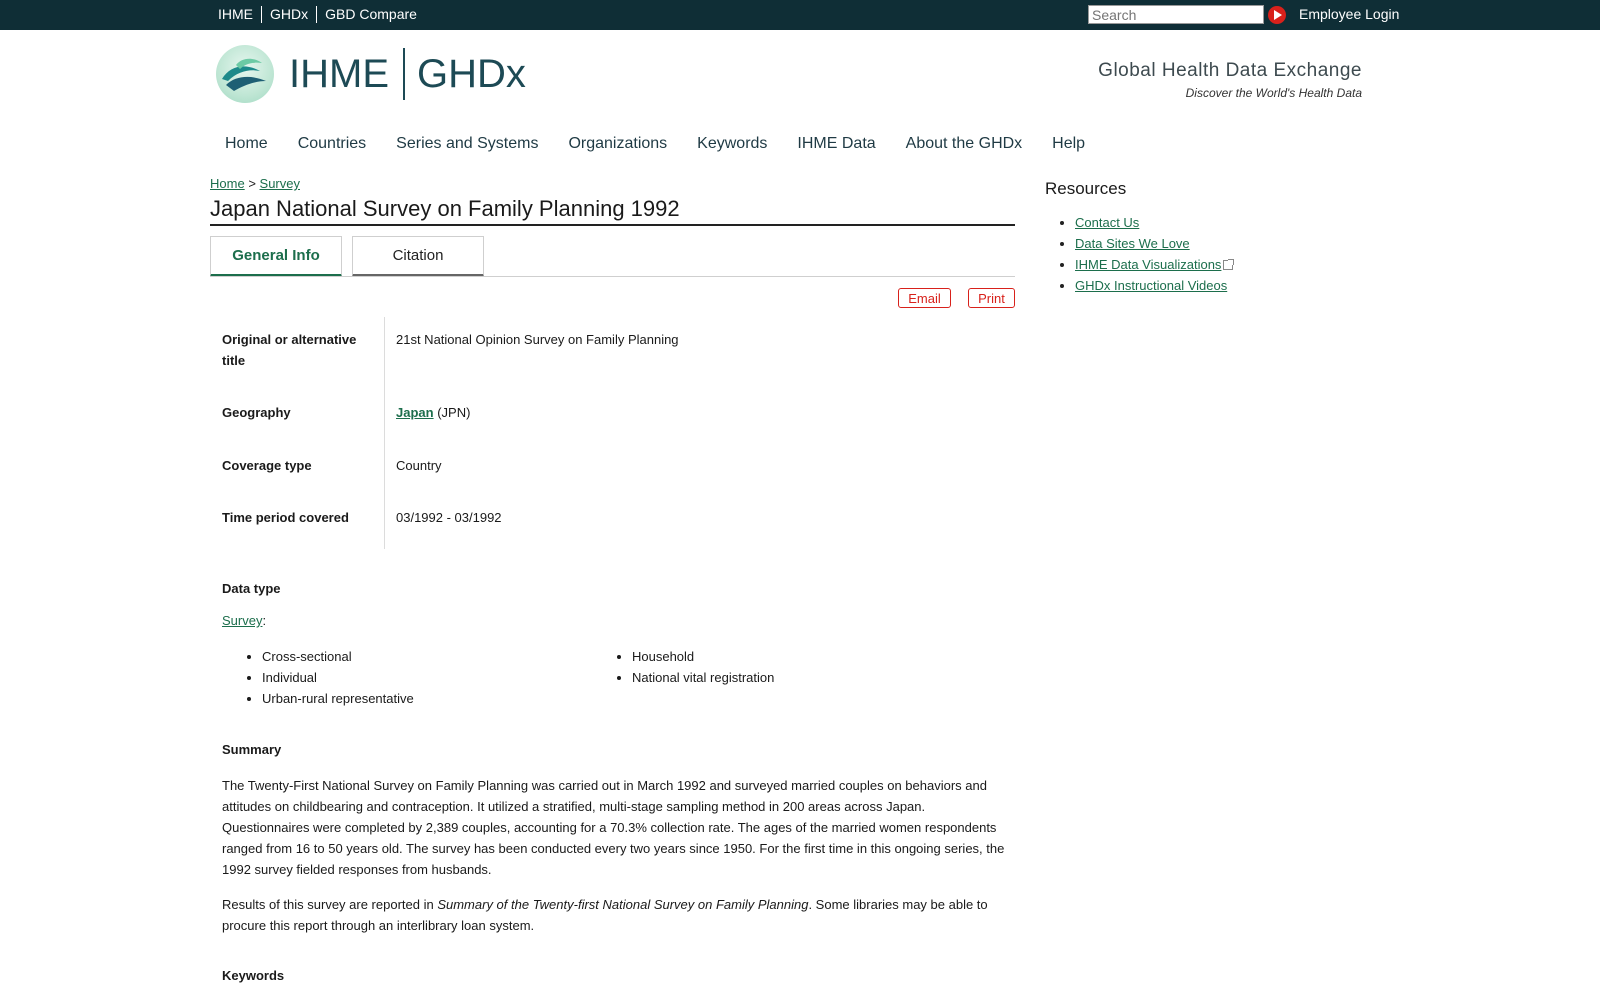 The image size is (1600, 1000). I want to click on external-link-icon, so click(1229, 264).